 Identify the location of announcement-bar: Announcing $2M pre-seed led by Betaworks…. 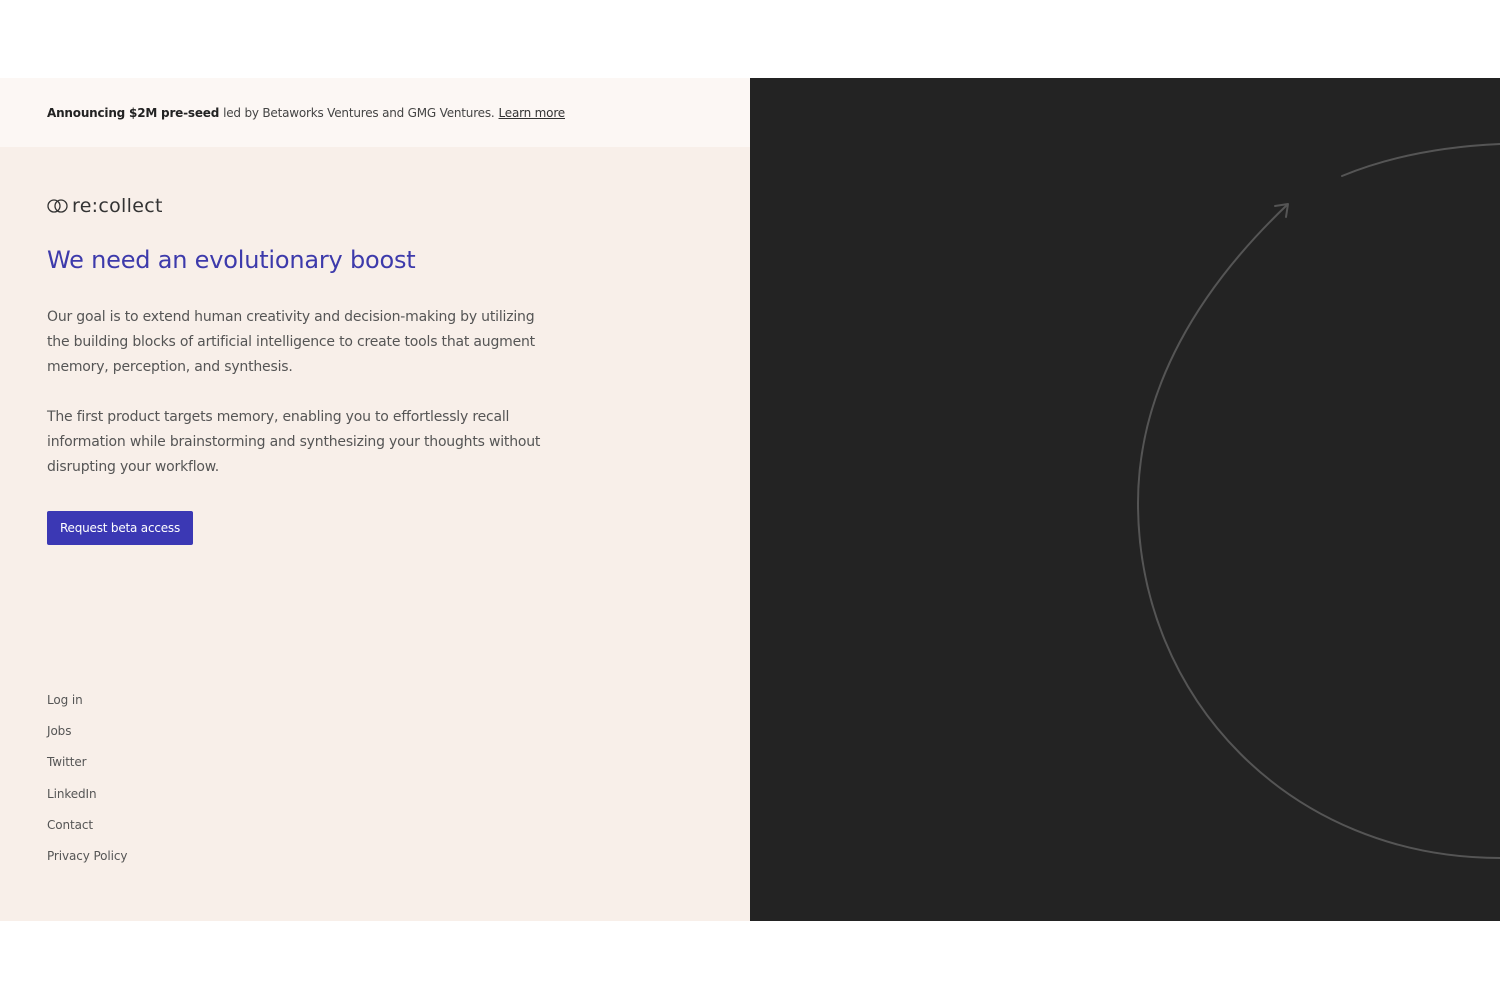
(375, 112).